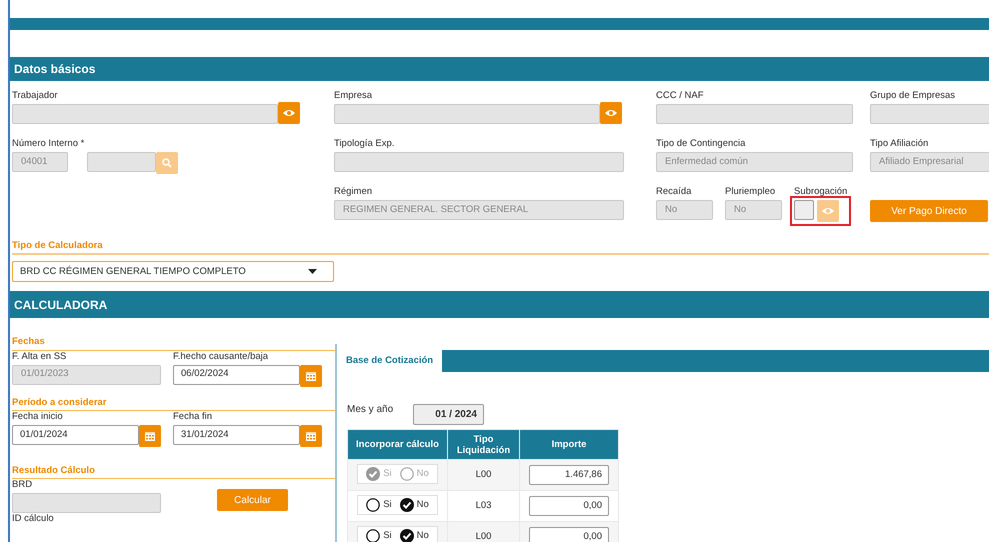  Describe the element at coordinates (173, 271) in the screenshot. I see `calculator-type-select: BRD CC RÉGIMEN GENERAL TIEMPO COMPLETO` at that location.